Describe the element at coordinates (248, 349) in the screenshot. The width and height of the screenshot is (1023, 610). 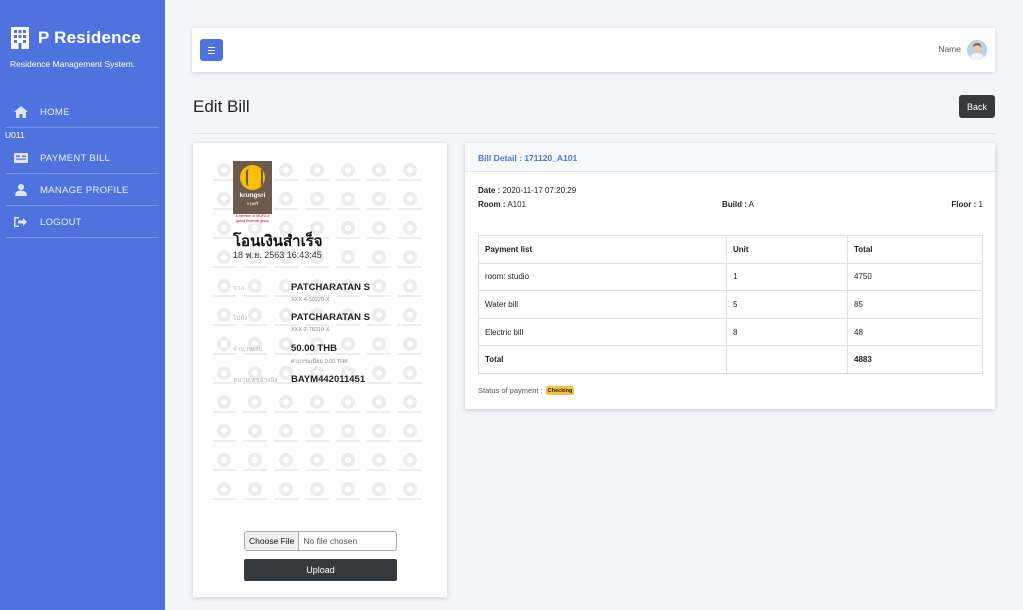
I see `slip-row-label: จำนวนเงิน` at that location.